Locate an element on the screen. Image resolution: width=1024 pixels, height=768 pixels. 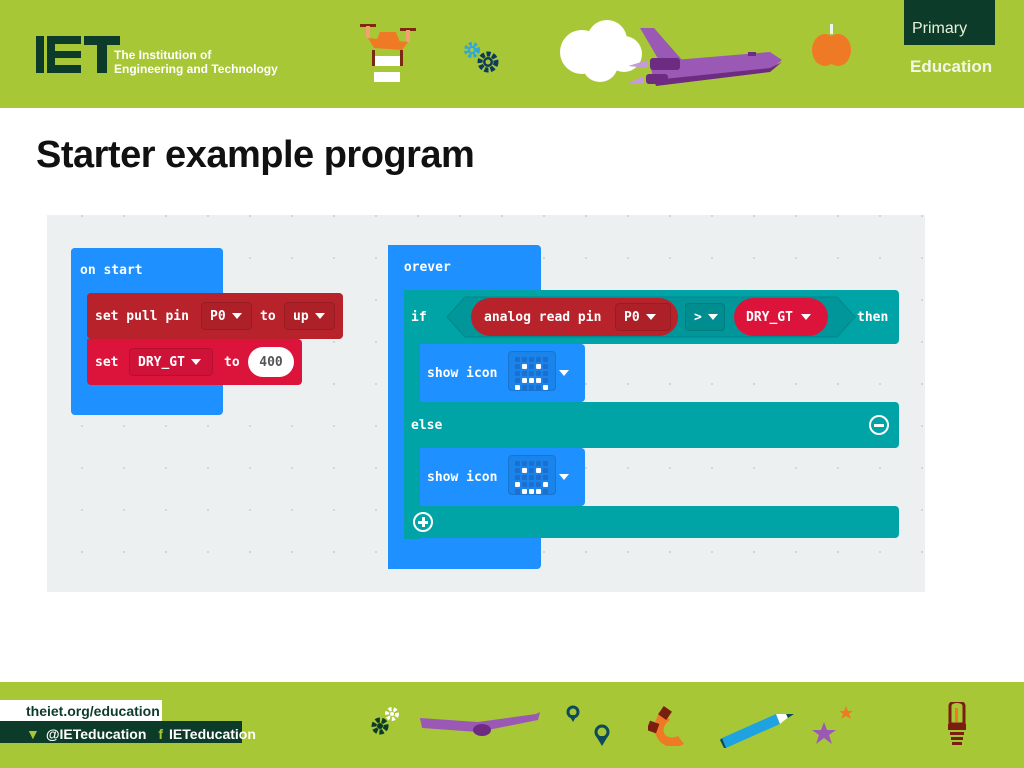
org-name-line1: The Institution of is located at coordinates (163, 55).